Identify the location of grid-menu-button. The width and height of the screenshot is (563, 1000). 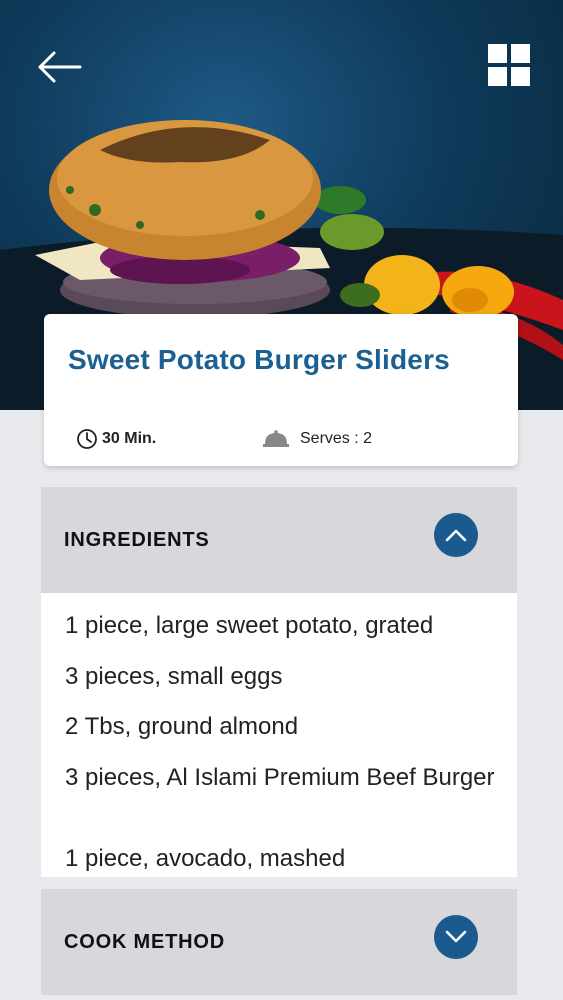
(509, 65).